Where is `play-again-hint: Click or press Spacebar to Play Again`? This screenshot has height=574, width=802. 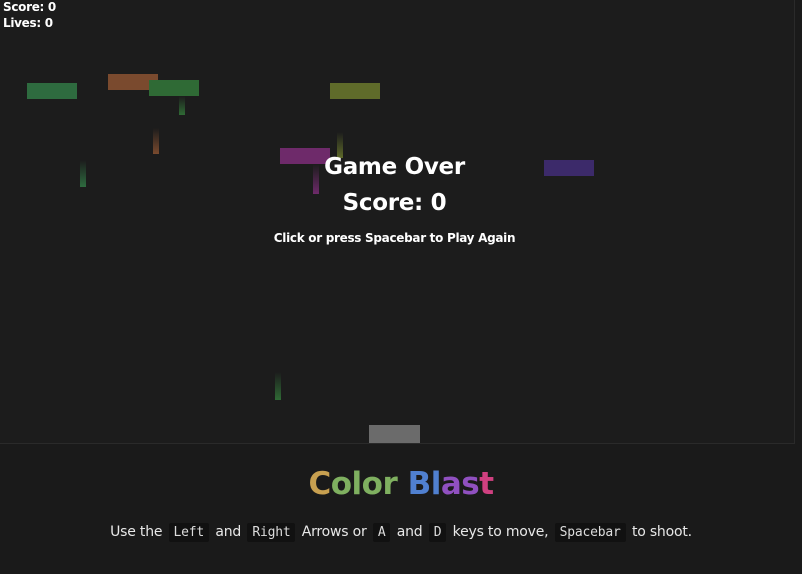
play-again-hint: Click or press Spacebar to Play Again is located at coordinates (394, 238).